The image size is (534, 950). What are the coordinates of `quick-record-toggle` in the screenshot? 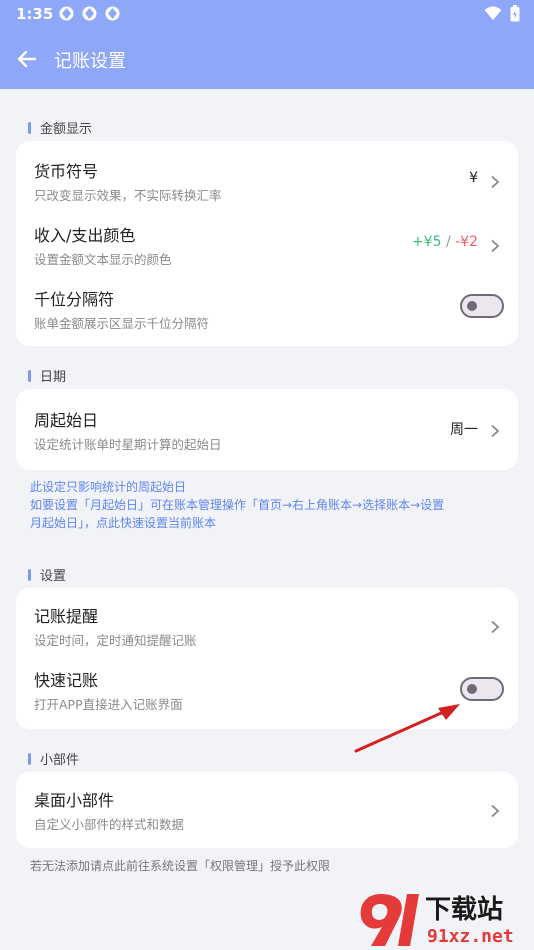 It's located at (482, 689).